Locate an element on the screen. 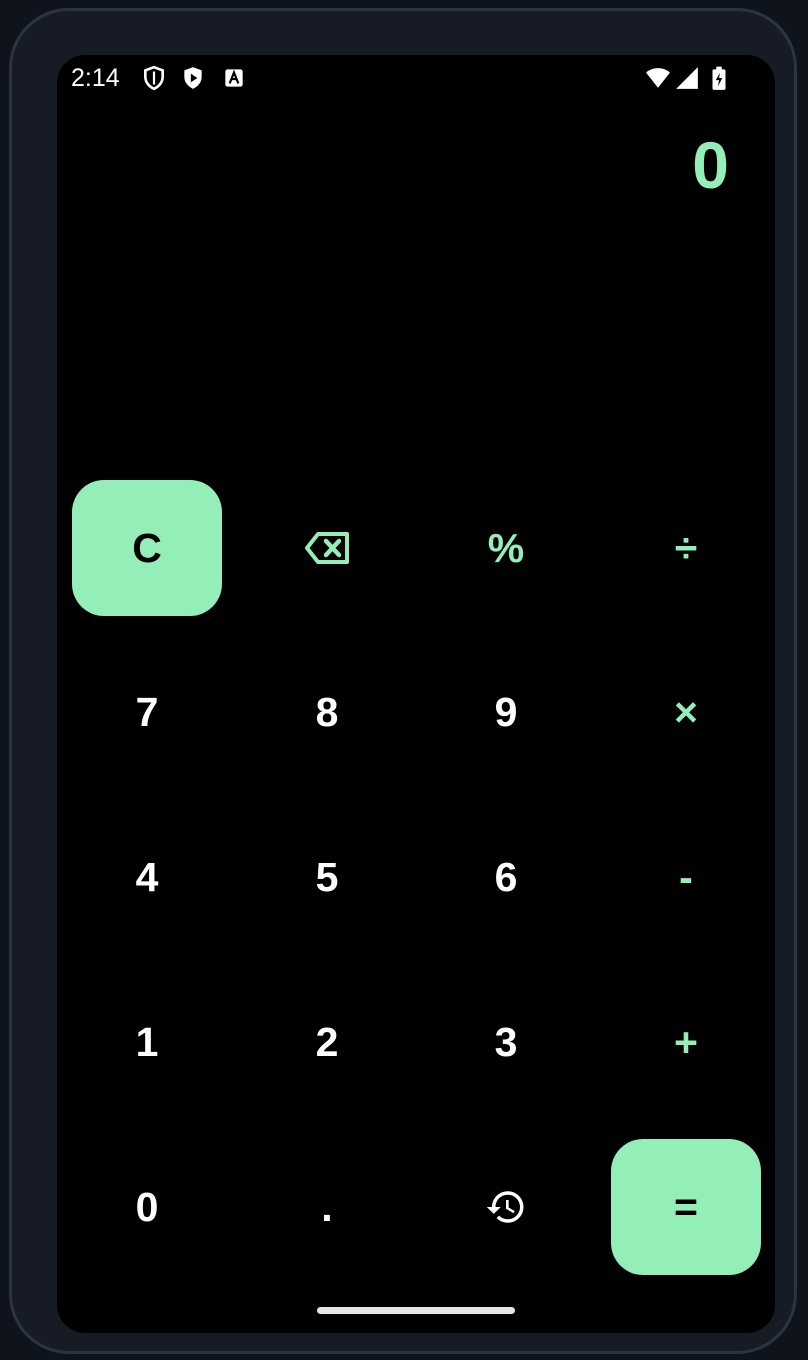  equals-button: = is located at coordinates (686, 1207).